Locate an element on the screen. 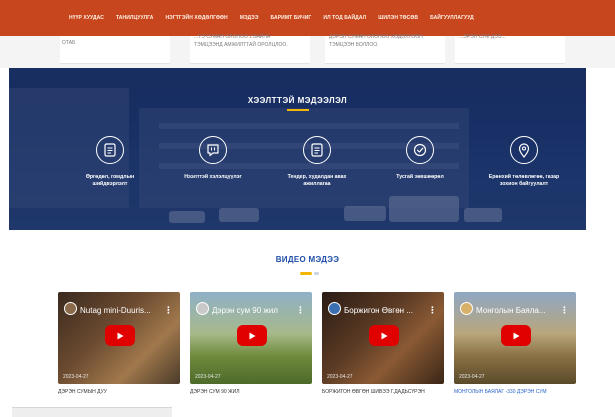 Image resolution: width=615 pixels, height=417 pixels. info-item-label: ажиллагаа is located at coordinates (317, 184).